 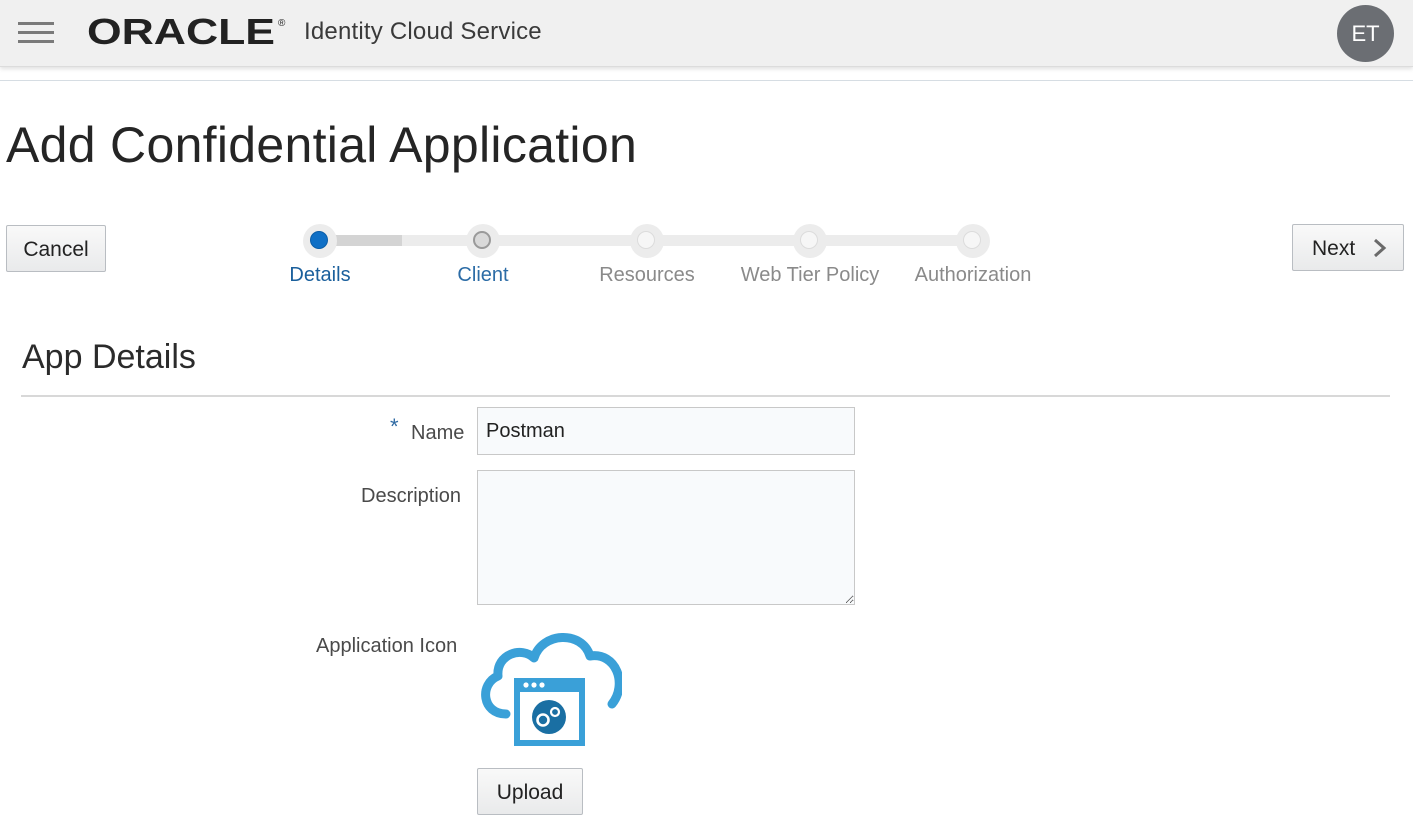 I want to click on upload-button: Upload, so click(x=530, y=791).